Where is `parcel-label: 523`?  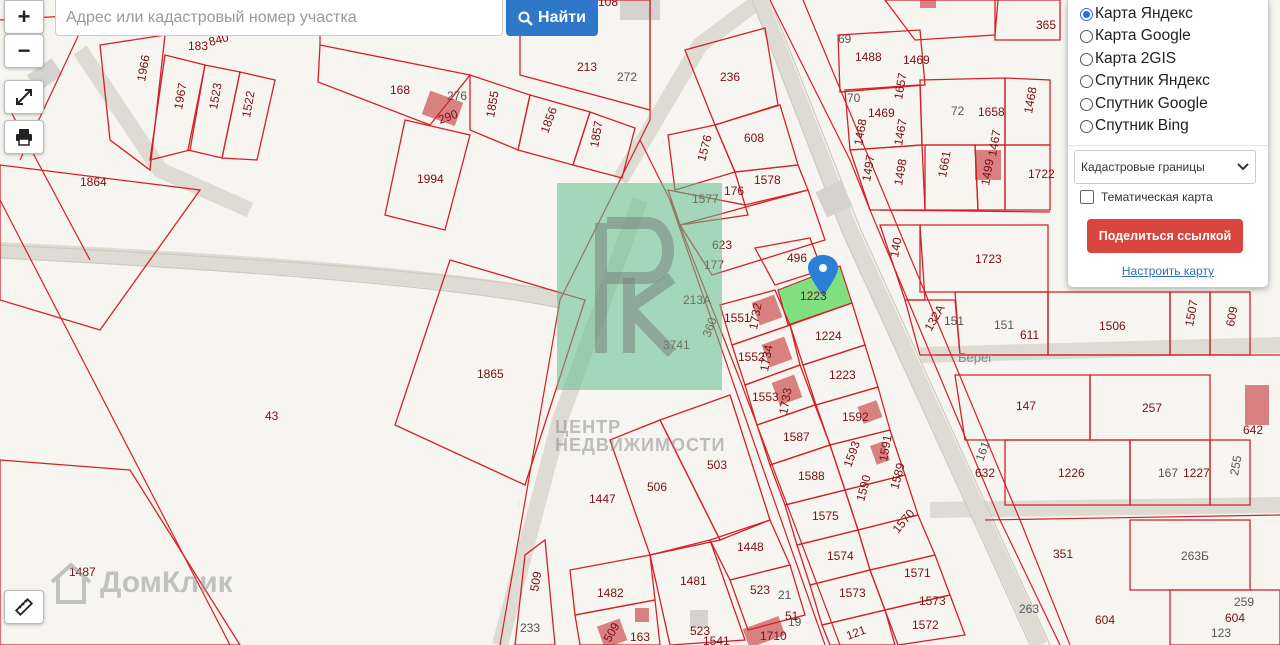 parcel-label: 523 is located at coordinates (760, 590).